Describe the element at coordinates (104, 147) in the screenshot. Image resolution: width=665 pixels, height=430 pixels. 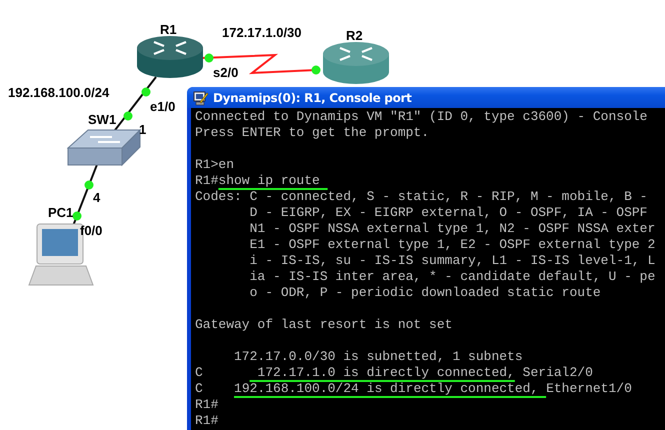
I see `switch-icon` at that location.